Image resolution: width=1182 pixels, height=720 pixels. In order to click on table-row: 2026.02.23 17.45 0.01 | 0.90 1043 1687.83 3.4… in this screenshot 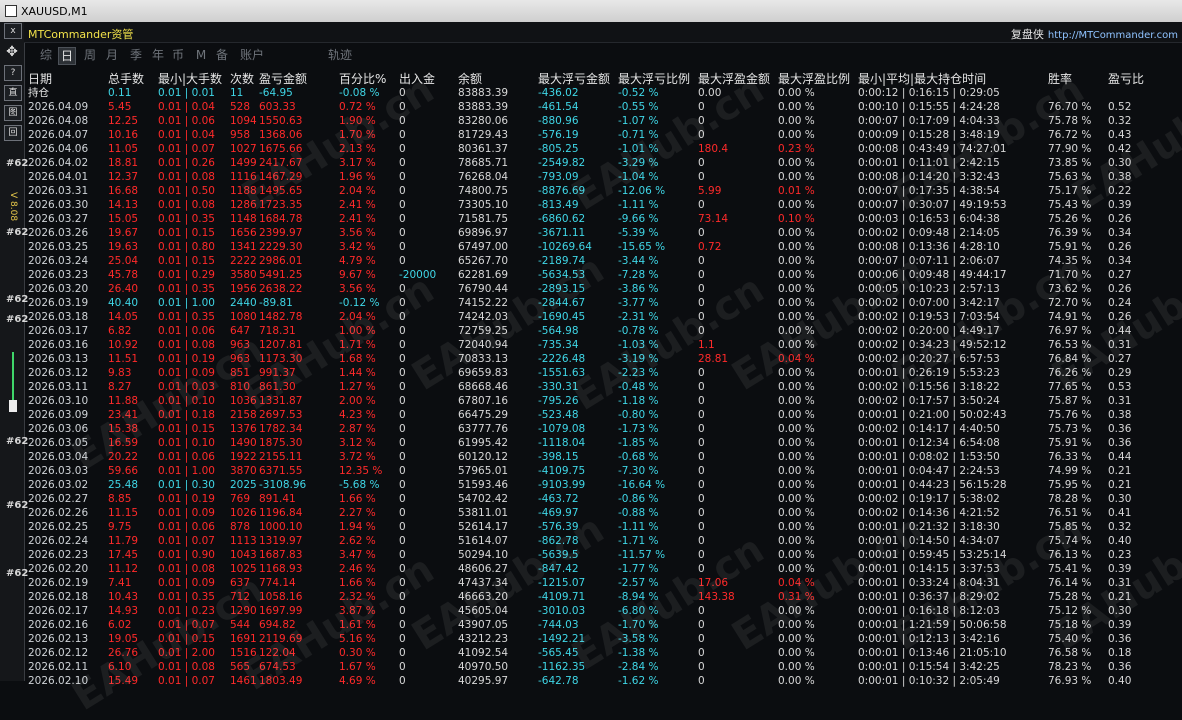, I will do `click(603, 555)`.